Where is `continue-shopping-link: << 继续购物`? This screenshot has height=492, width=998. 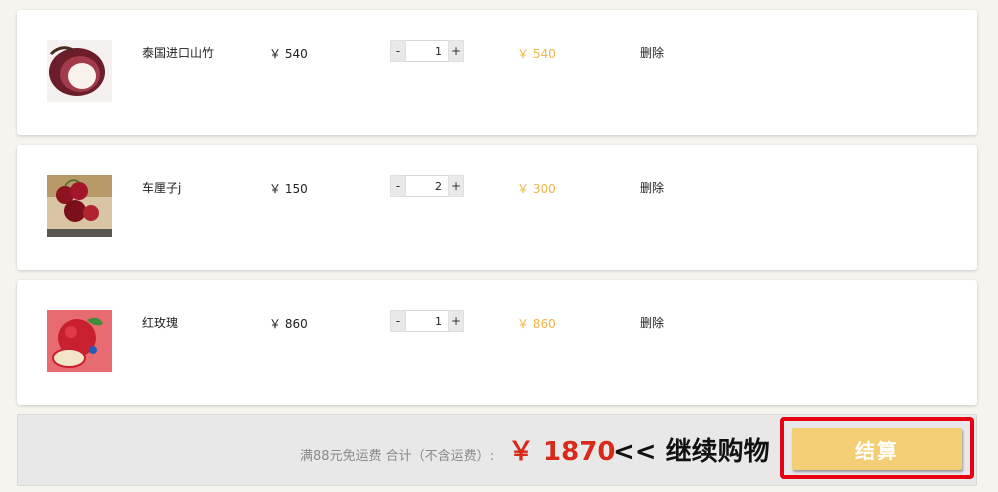 continue-shopping-link: << 继续购物 is located at coordinates (691, 449).